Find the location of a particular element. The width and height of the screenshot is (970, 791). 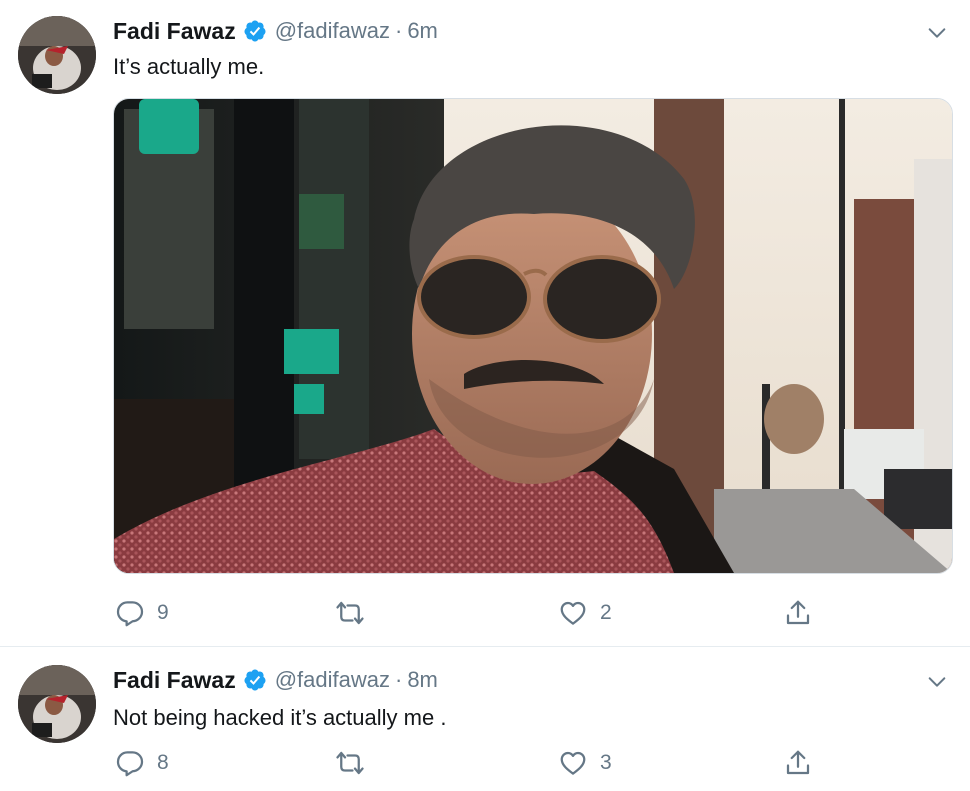

timestamp: 8m is located at coordinates (422, 680).